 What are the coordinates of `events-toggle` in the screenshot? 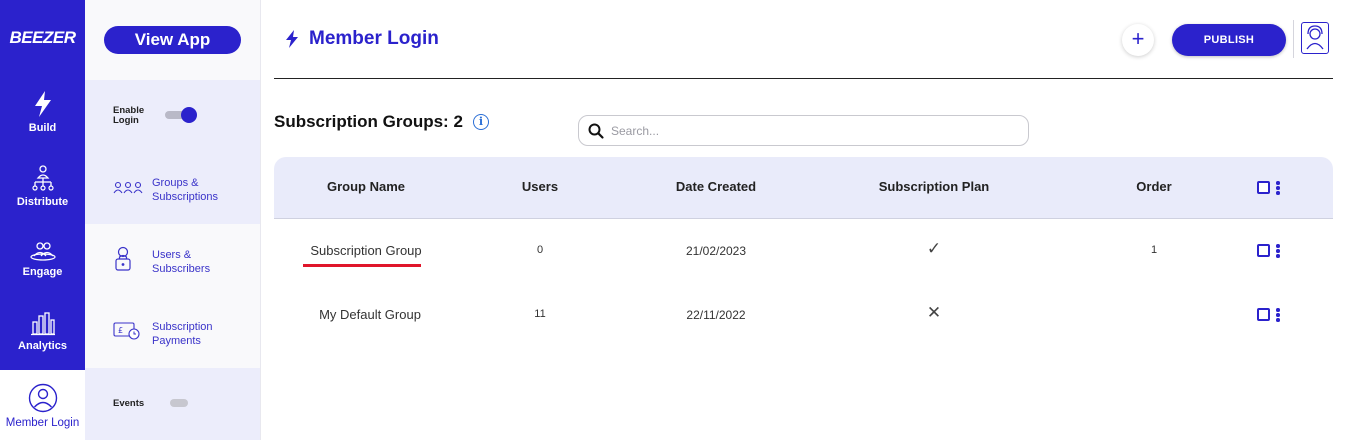 It's located at (186, 403).